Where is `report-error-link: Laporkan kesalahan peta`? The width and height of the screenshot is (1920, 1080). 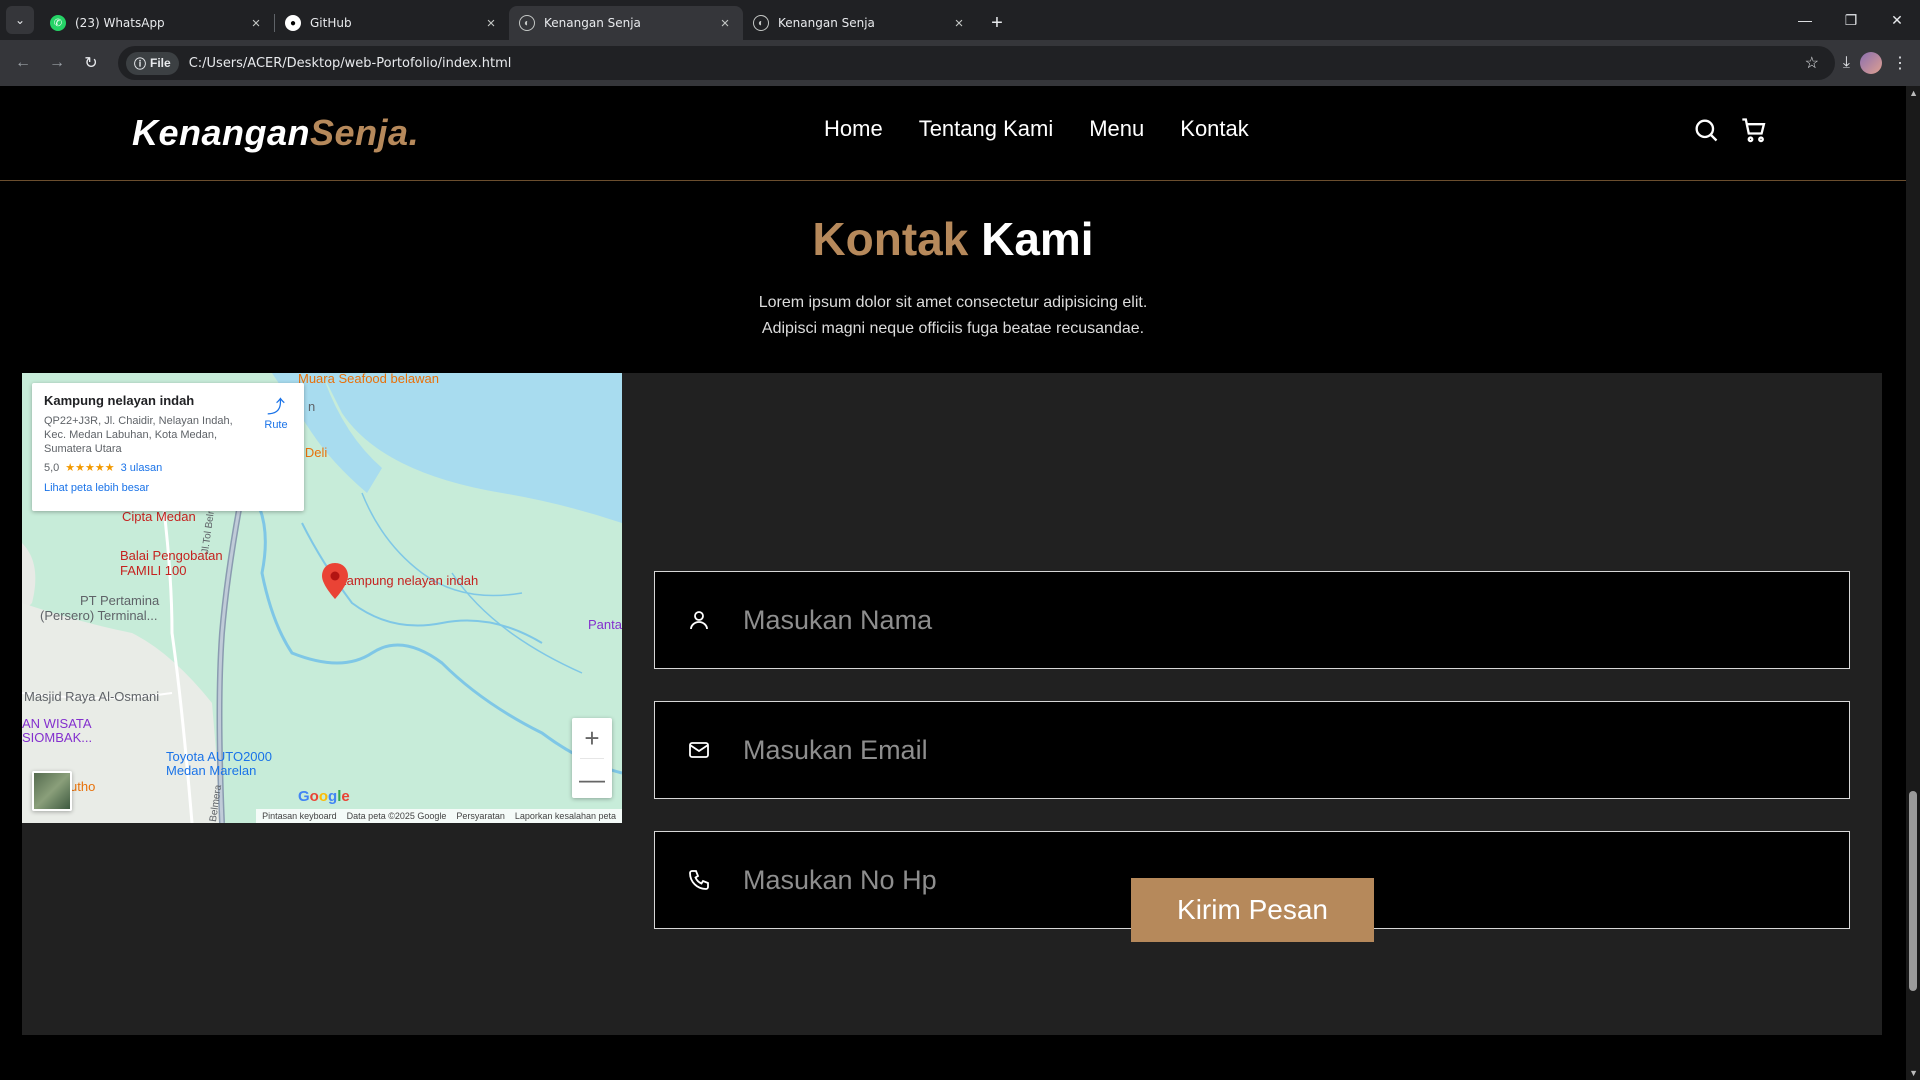
report-error-link: Laporkan kesalahan peta is located at coordinates (565, 816).